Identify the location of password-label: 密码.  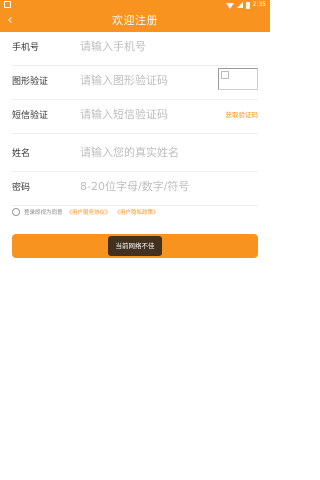
(21, 188).